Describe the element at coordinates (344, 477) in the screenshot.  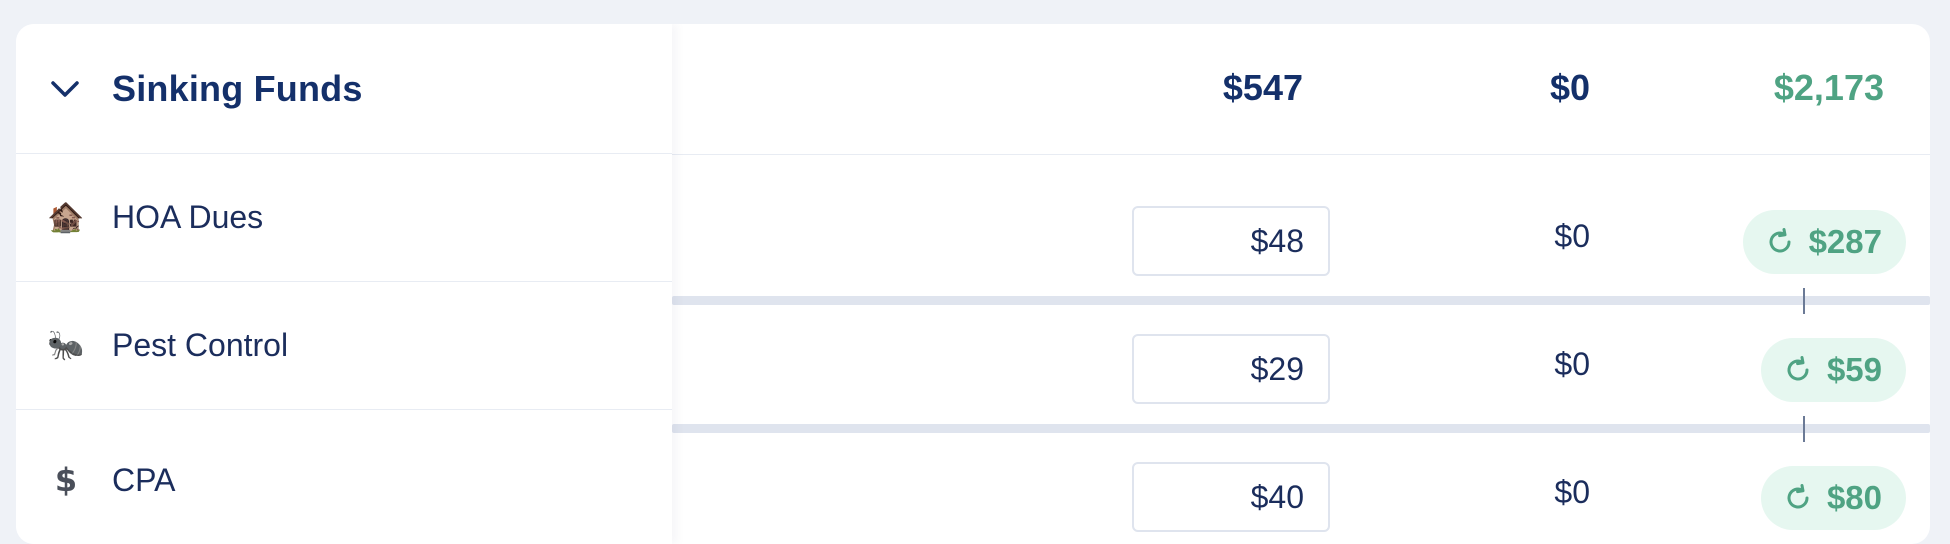
I see `category-row-cpa: $ CPA` at that location.